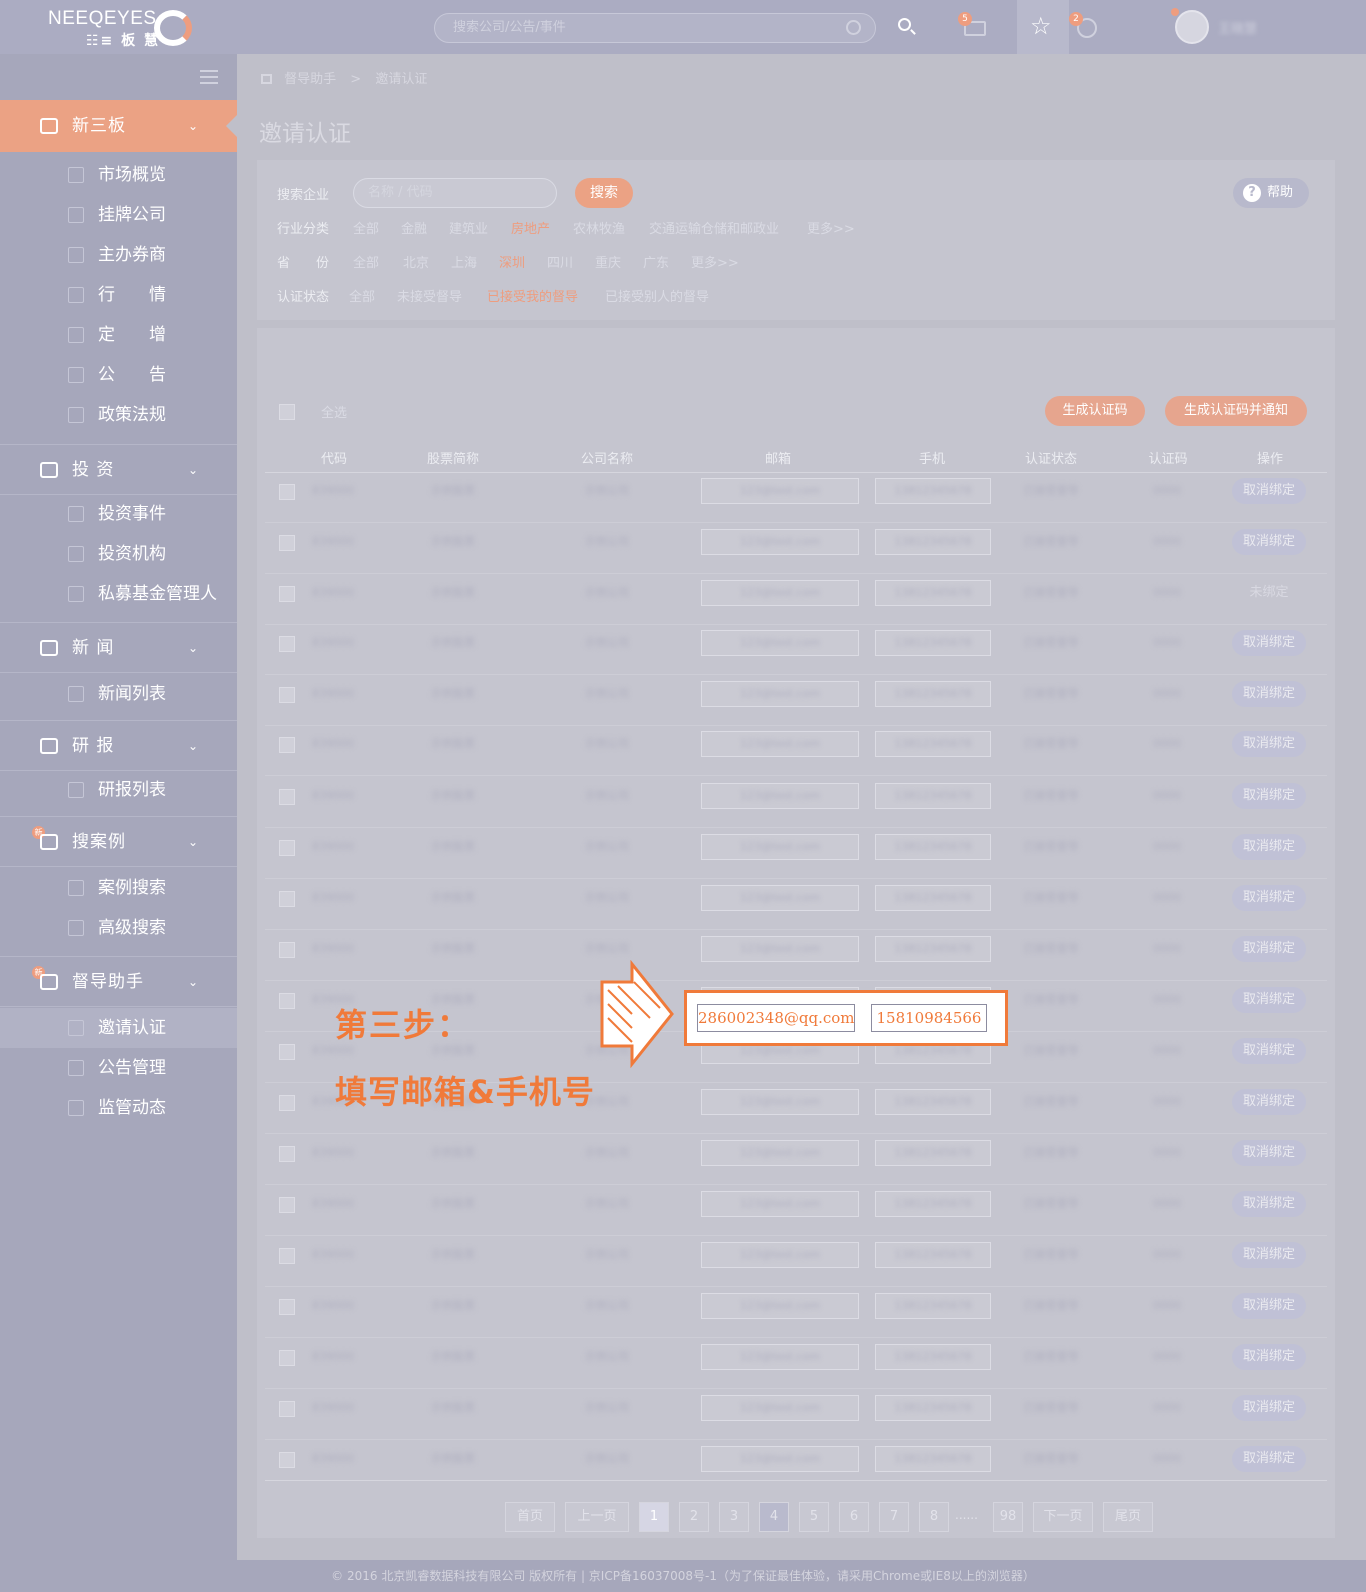 The width and height of the screenshot is (1366, 1592). Describe the element at coordinates (118, 746) in the screenshot. I see `sidebar-section-research: 研 报 ⌄` at that location.